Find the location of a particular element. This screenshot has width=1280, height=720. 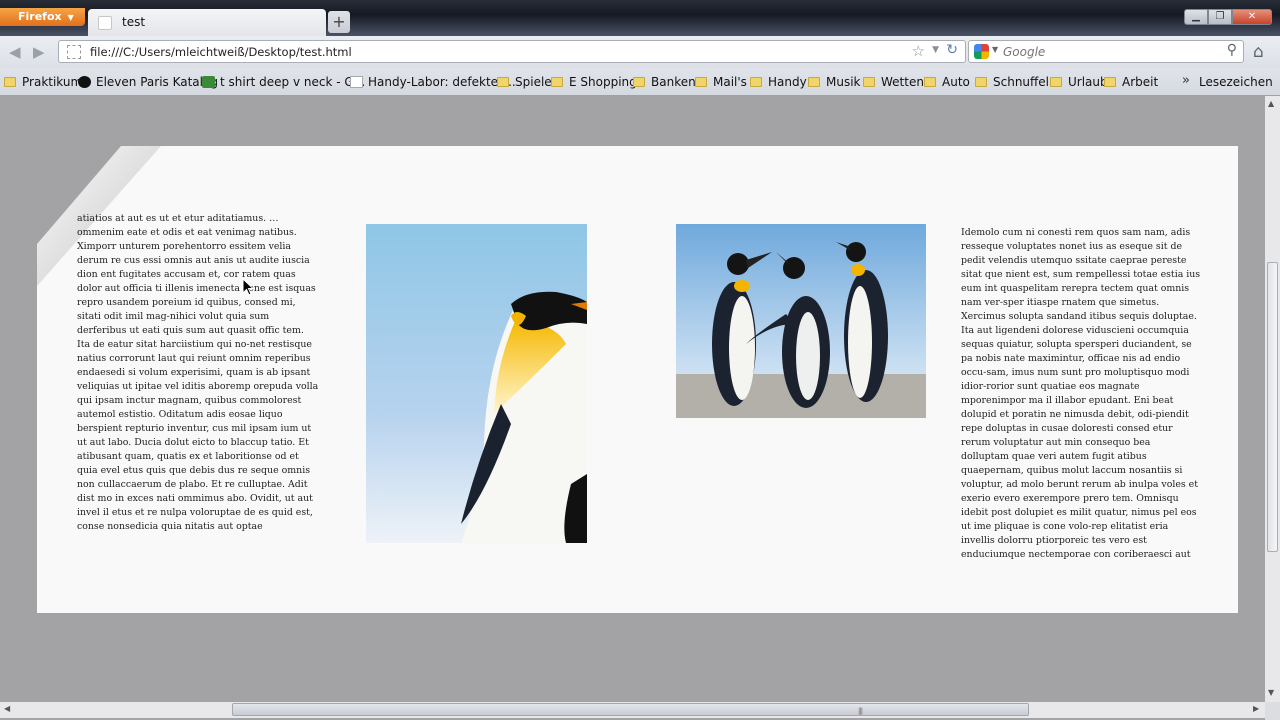

bookmark-label: Praktikum is located at coordinates (52, 82).